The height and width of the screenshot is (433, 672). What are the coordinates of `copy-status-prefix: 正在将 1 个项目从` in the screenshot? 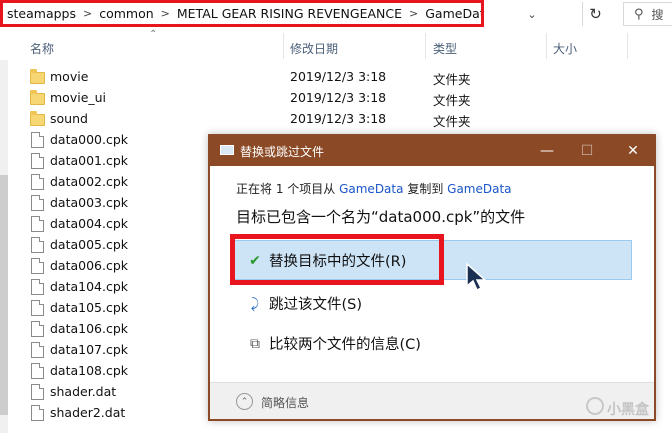 It's located at (286, 189).